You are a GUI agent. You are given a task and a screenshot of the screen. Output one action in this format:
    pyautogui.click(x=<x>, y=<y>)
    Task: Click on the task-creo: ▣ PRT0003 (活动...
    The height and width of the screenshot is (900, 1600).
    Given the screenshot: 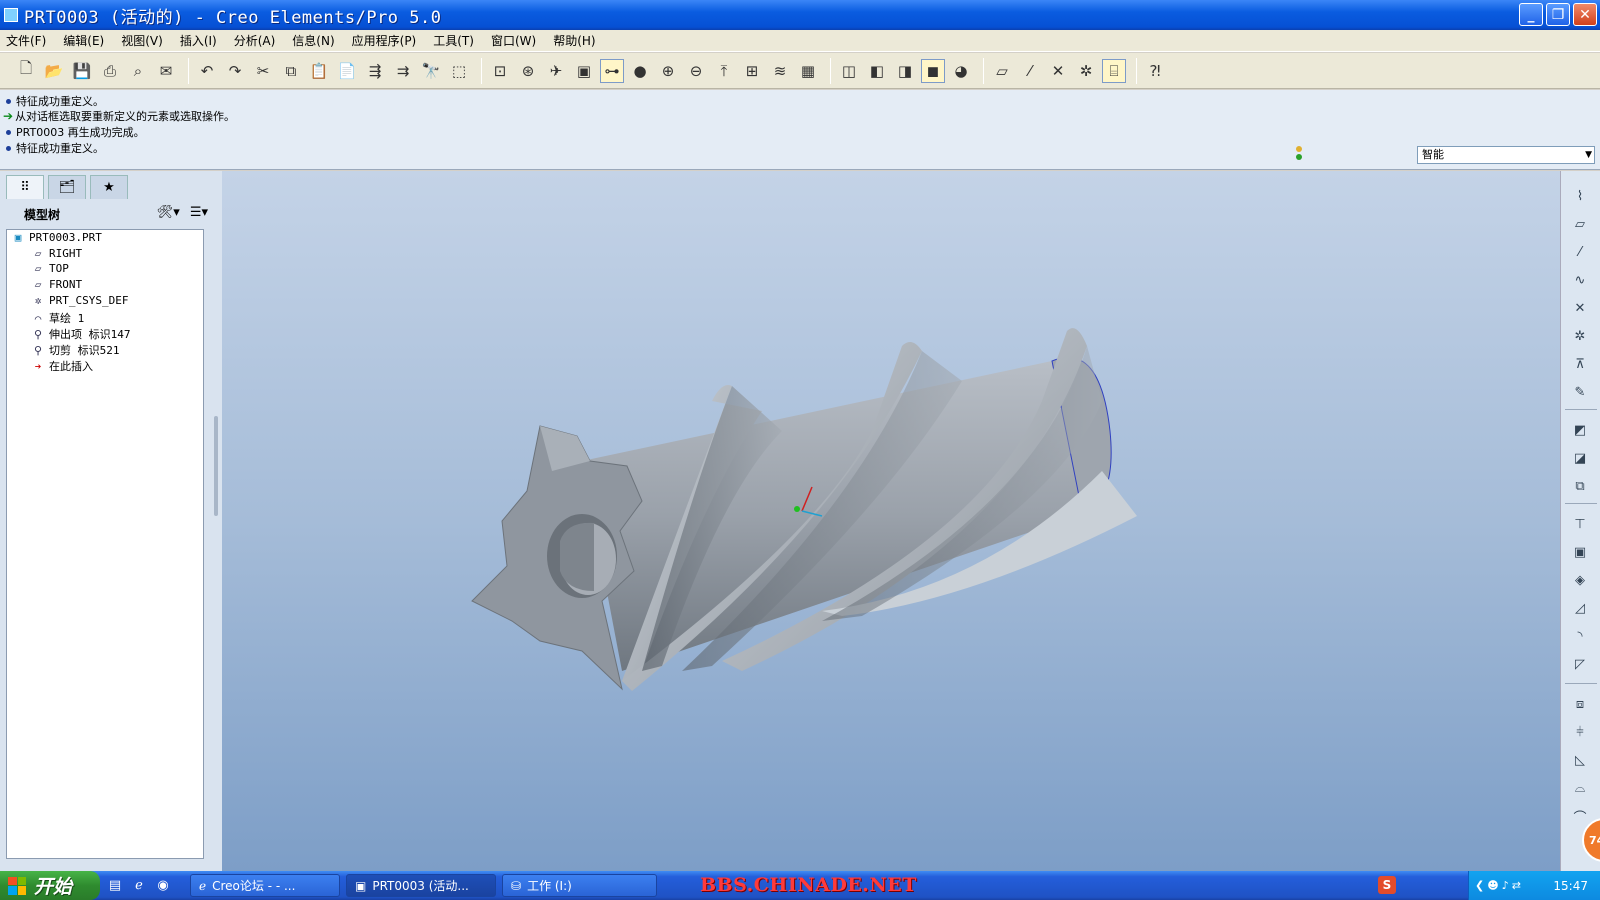 What is the action you would take?
    pyautogui.click(x=421, y=885)
    